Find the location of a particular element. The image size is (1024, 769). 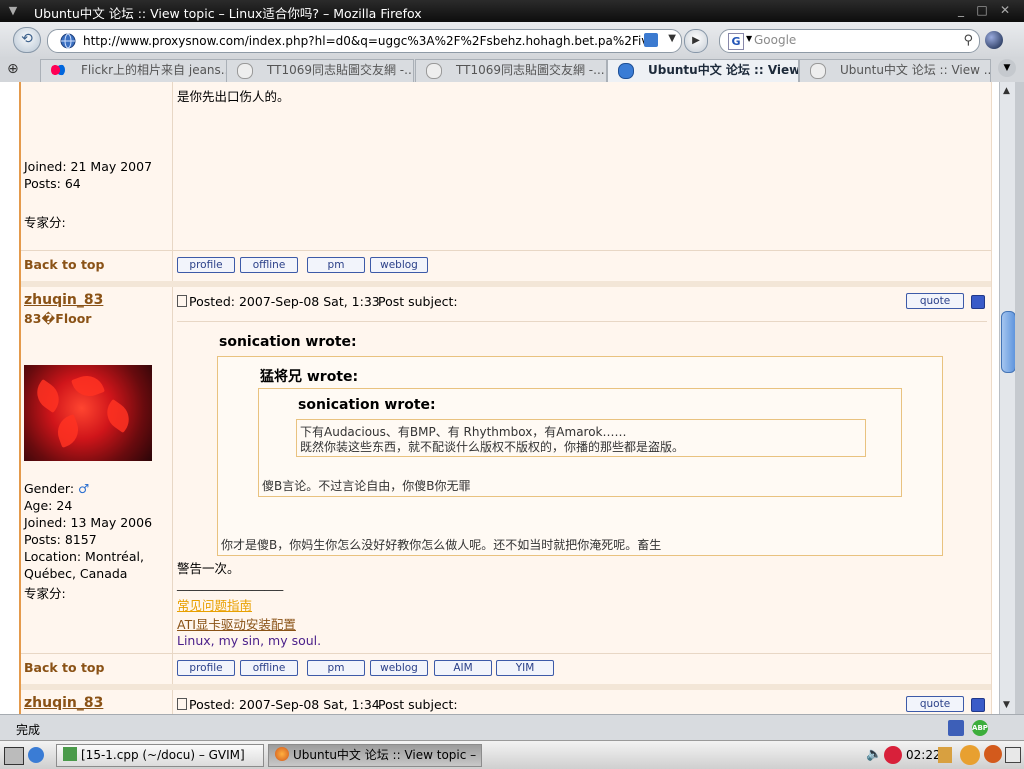

search-icon: ⚲ is located at coordinates (968, 40).